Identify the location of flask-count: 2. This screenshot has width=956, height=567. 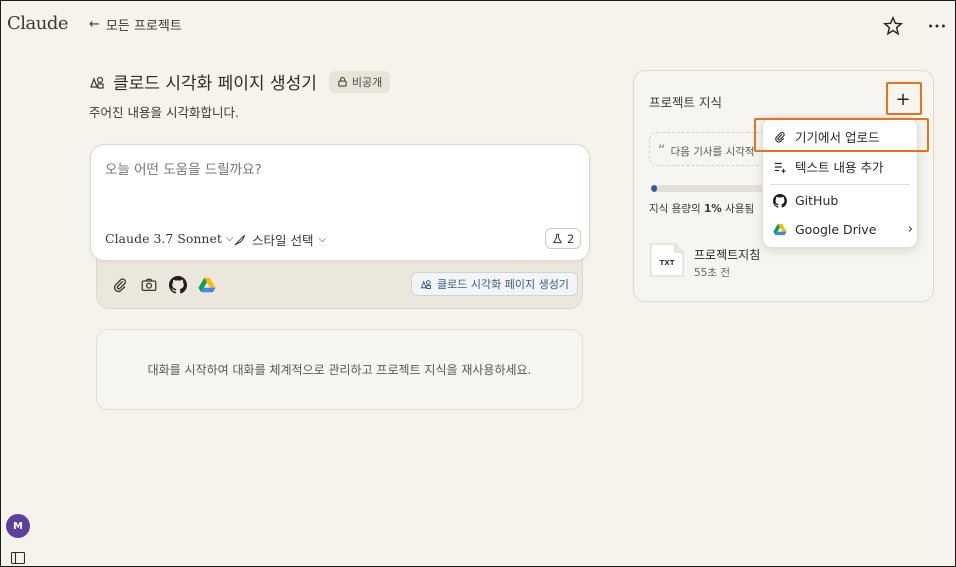
(571, 238).